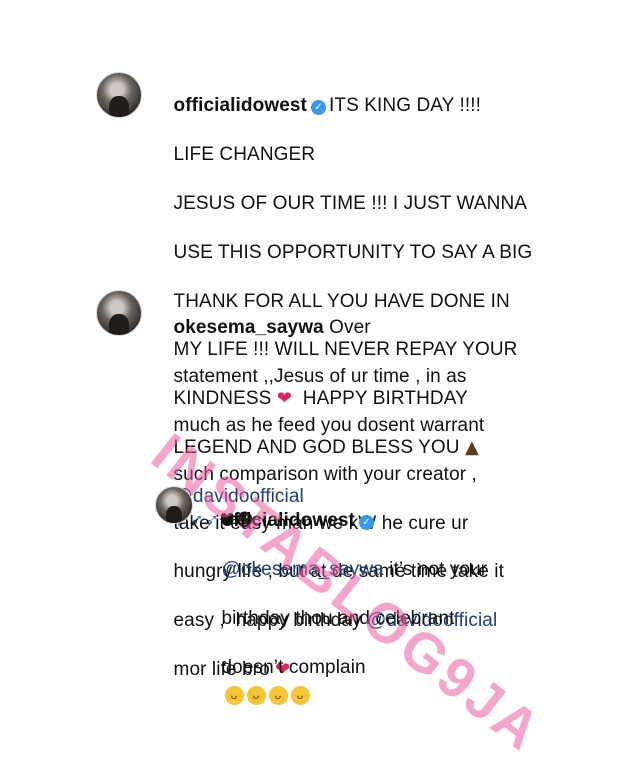 The image size is (640, 765). I want to click on comment-text-line: LIFE CHANGER, so click(244, 155).